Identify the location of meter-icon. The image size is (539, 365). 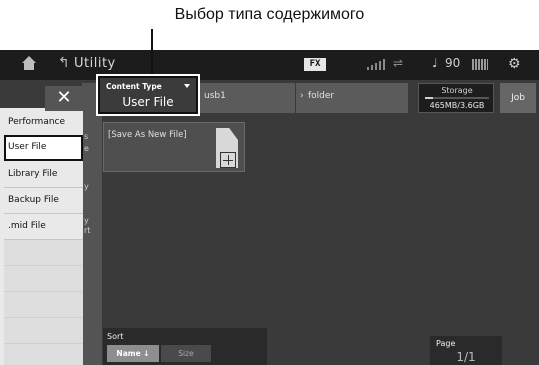
(378, 64).